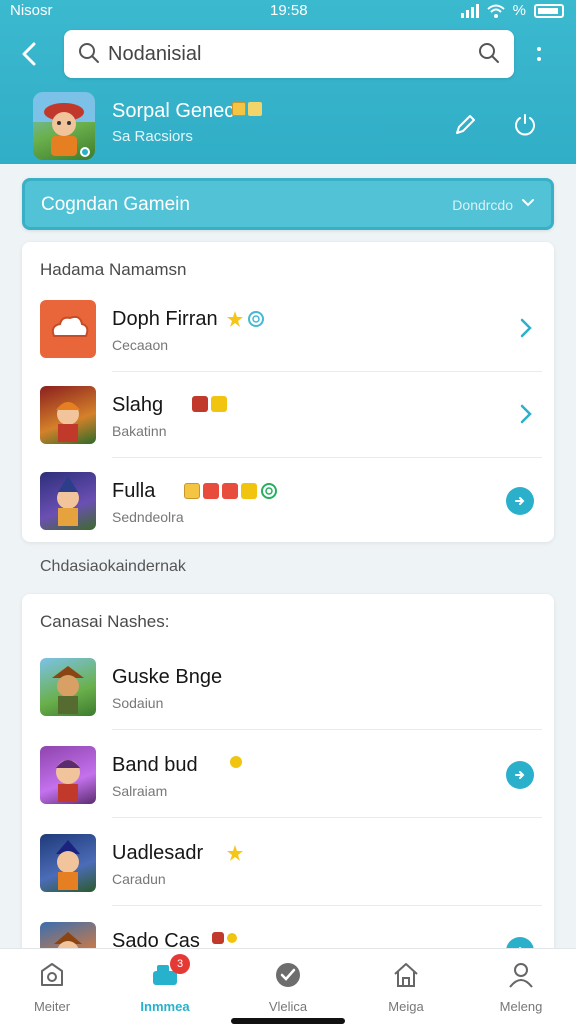 The image size is (576, 1024). I want to click on card-title: Canasai Nashes:, so click(105, 621).